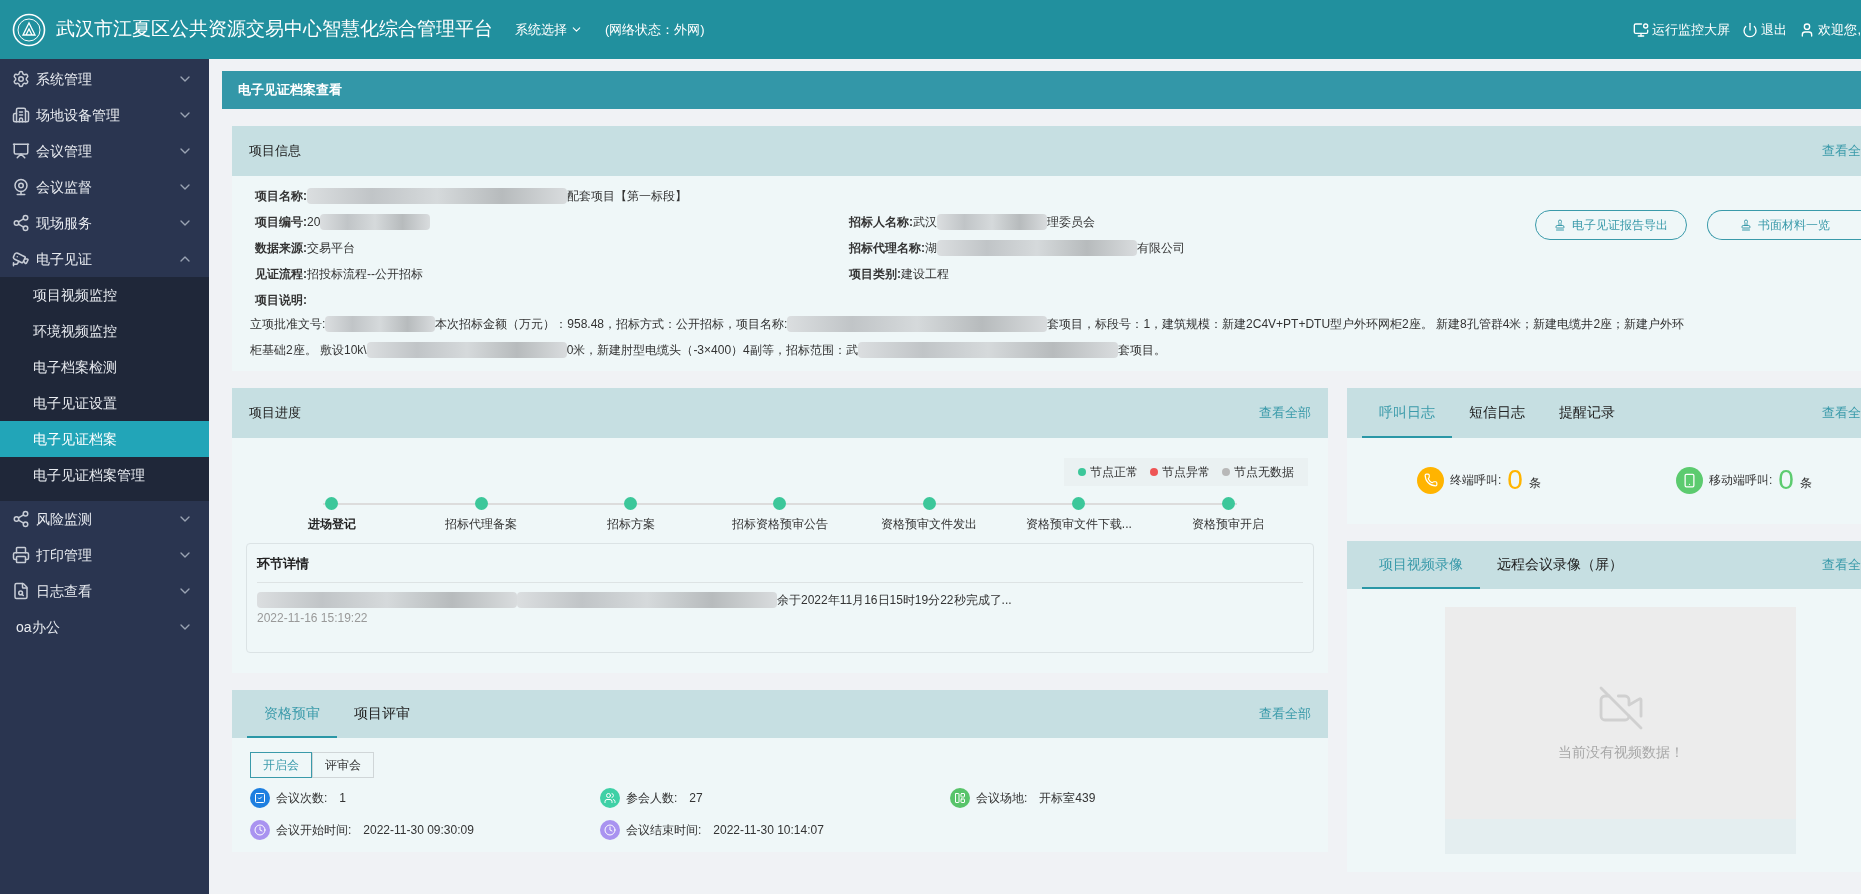 Image resolution: width=1861 pixels, height=894 pixels. Describe the element at coordinates (281, 196) in the screenshot. I see `field-label: 项目名称:` at that location.